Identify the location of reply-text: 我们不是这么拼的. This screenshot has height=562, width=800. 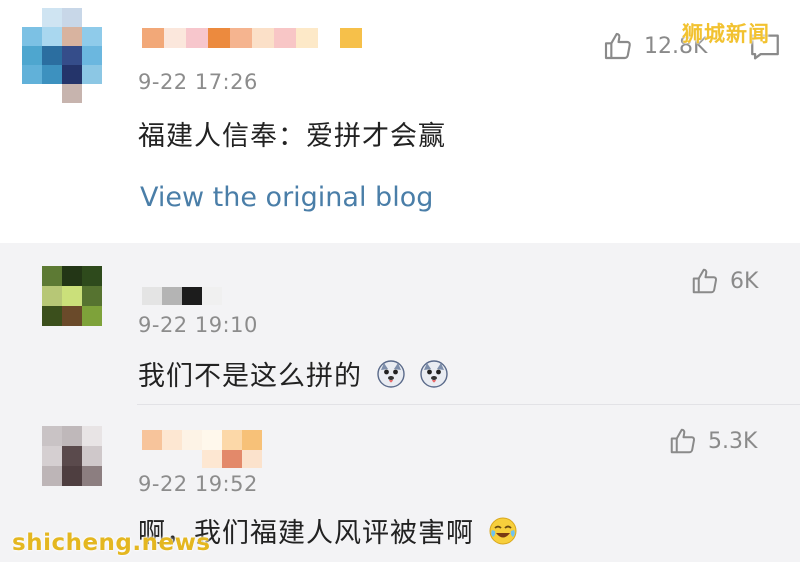
(293, 373).